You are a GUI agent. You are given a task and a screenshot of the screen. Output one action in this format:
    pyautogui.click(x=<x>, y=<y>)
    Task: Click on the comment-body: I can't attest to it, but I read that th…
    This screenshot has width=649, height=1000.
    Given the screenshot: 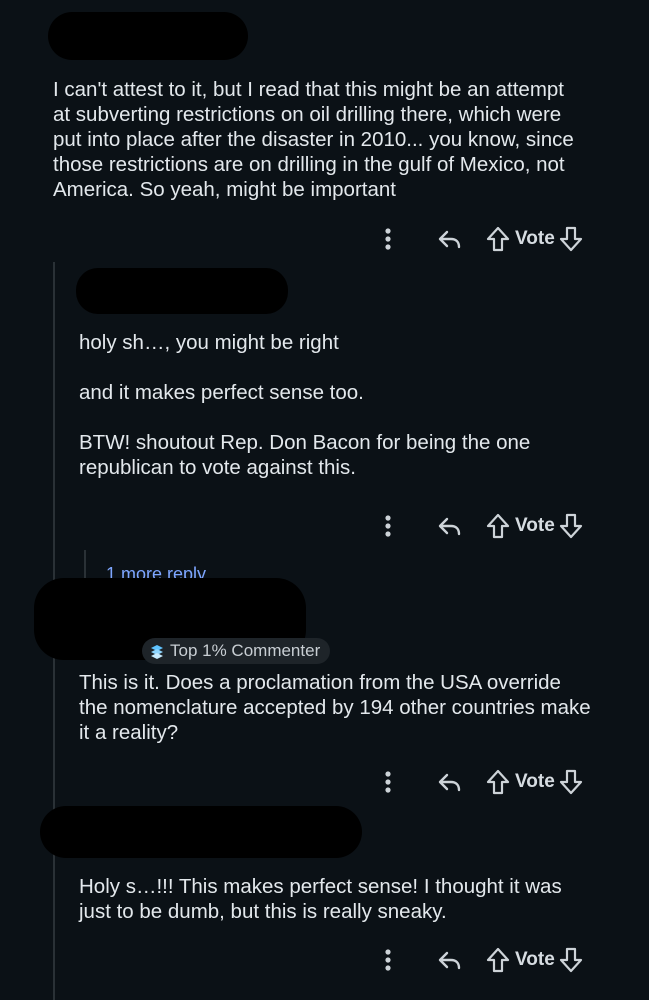 What is the action you would take?
    pyautogui.click(x=313, y=139)
    